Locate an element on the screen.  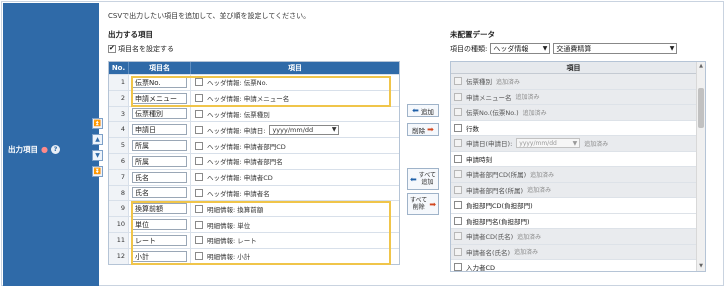
add-all-label-line1: すべて is located at coordinates (427, 175).